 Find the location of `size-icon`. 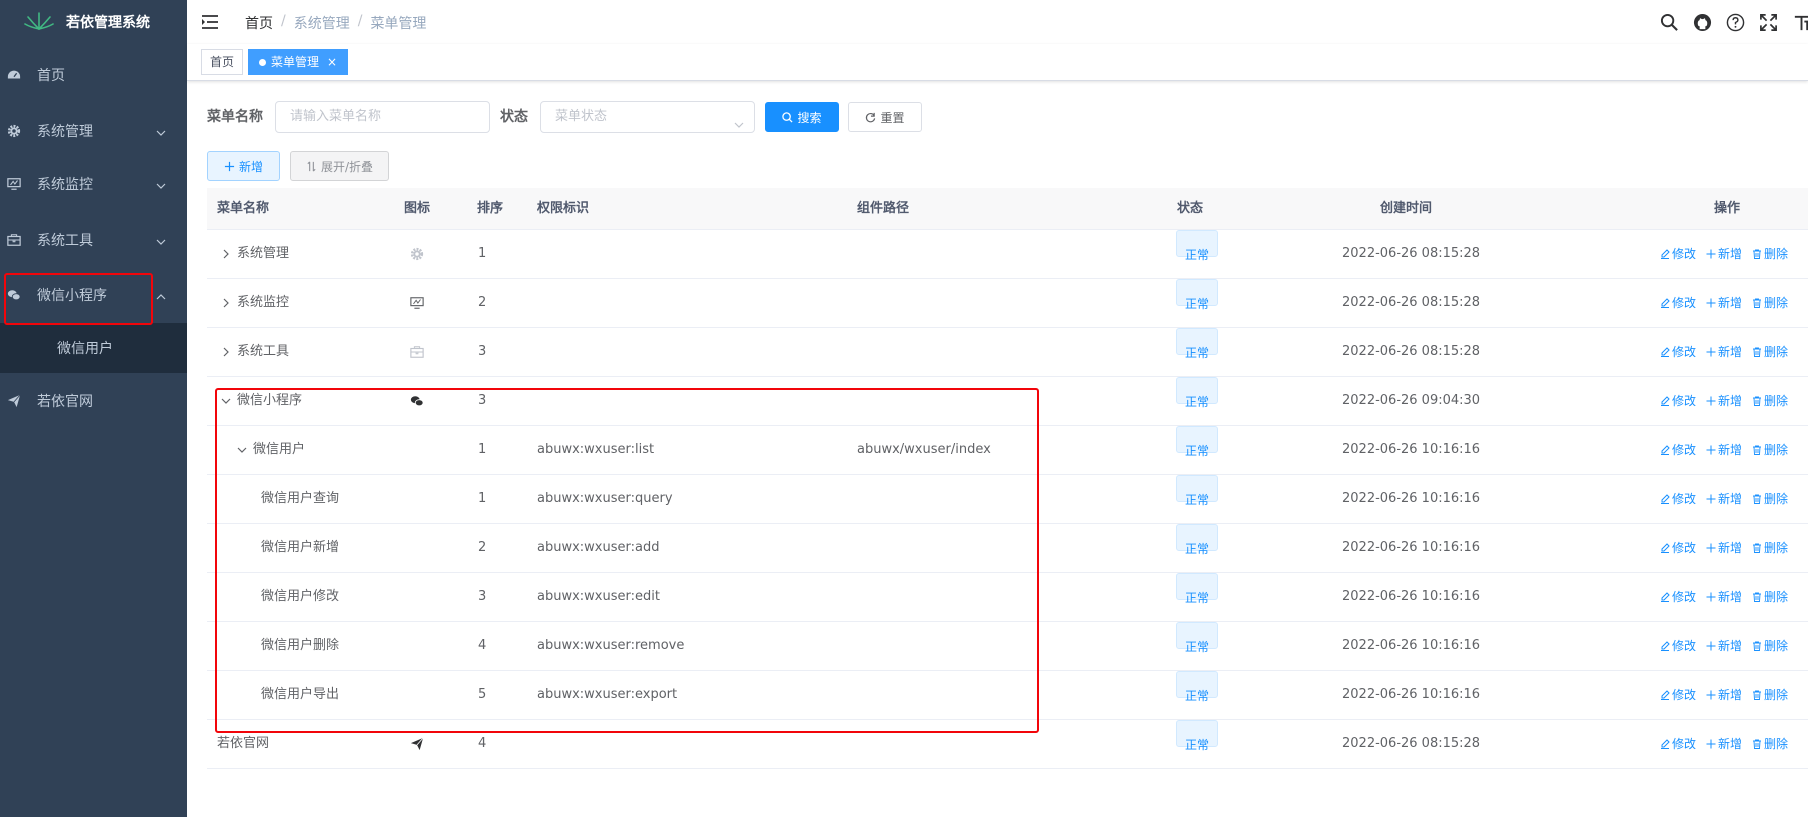

size-icon is located at coordinates (1799, 22).